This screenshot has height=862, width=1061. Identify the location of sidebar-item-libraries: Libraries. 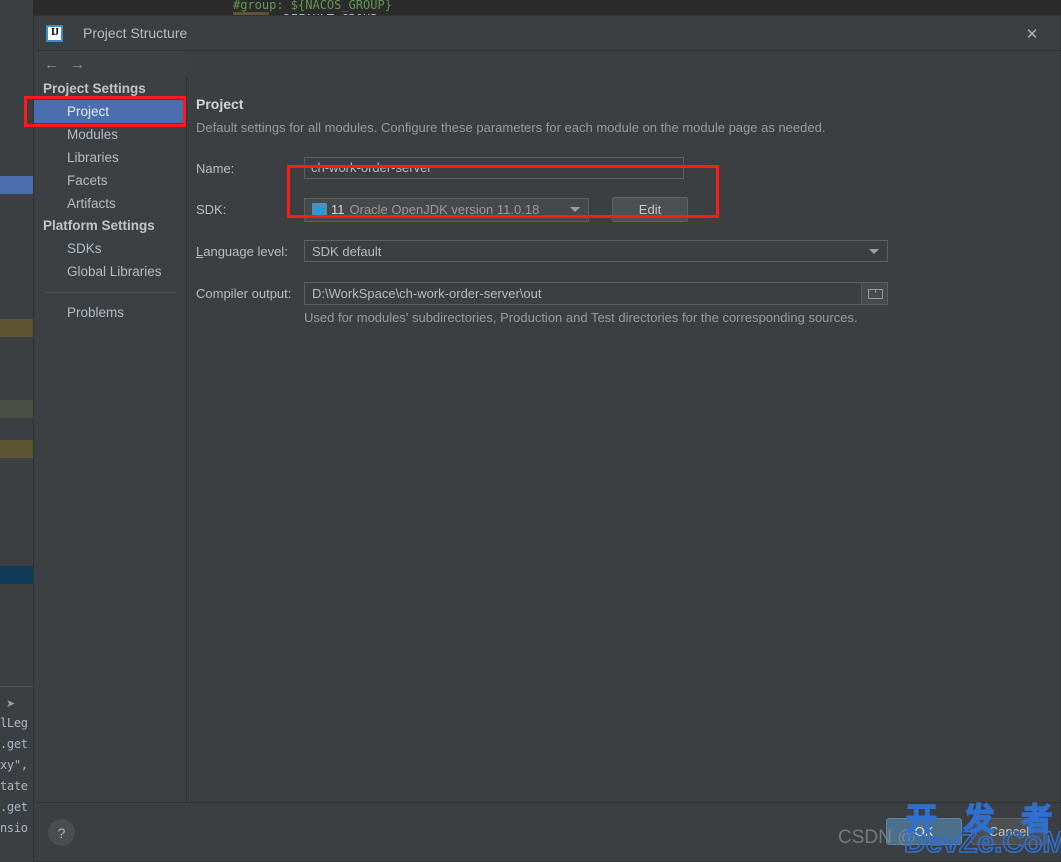
(110, 157).